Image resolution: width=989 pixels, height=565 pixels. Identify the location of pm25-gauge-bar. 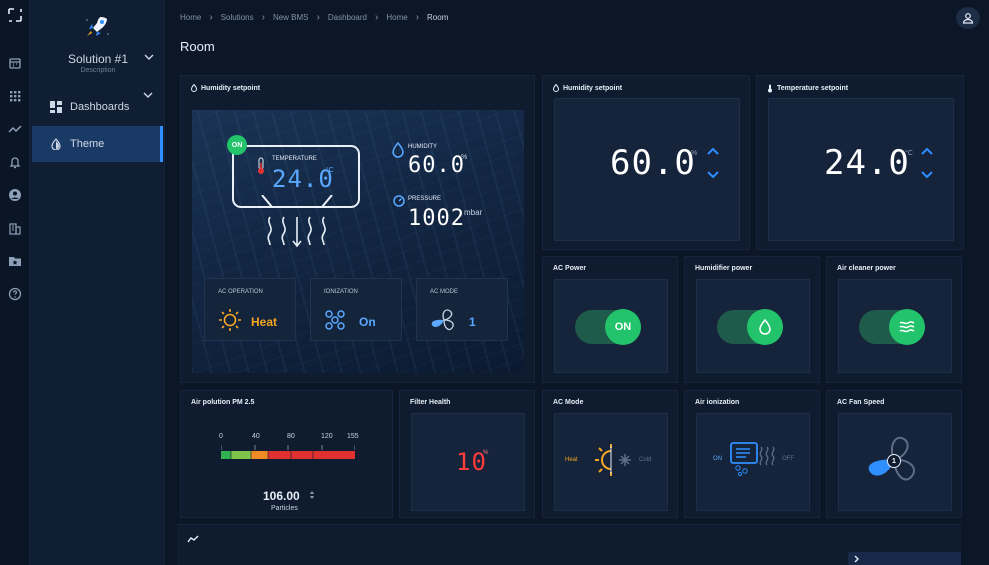
(288, 452).